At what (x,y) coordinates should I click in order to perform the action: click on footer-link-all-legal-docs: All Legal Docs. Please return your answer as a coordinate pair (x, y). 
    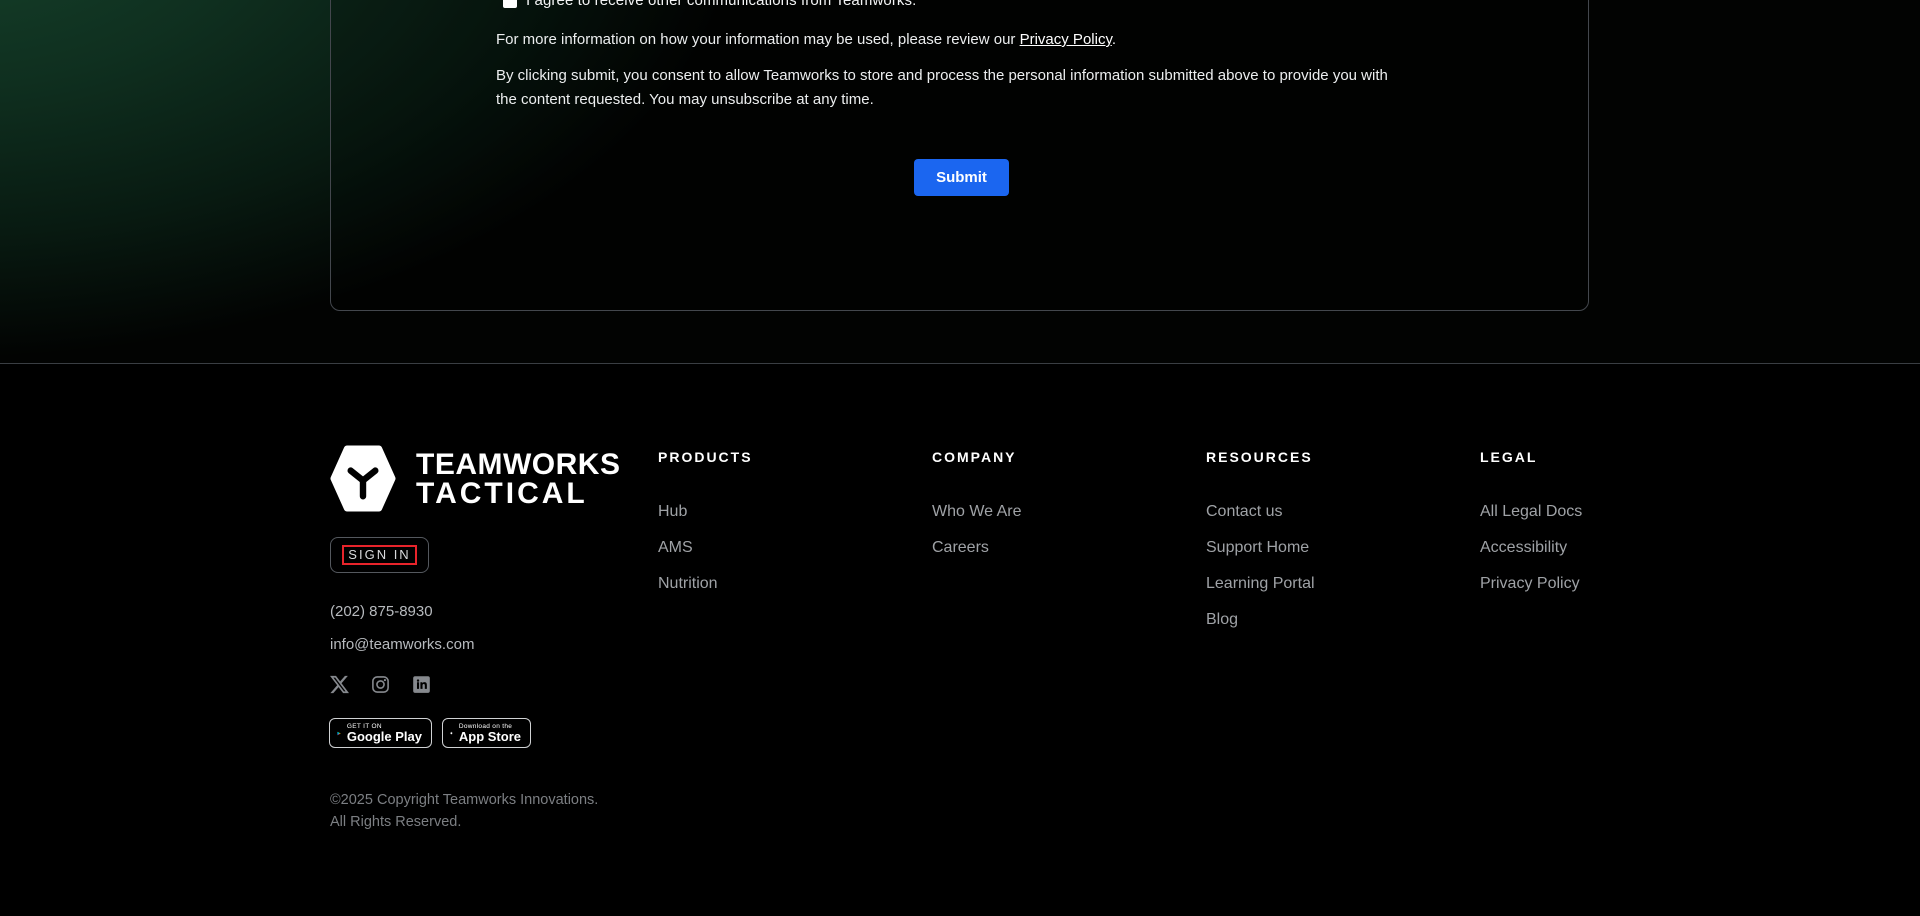
    Looking at the image, I should click on (1590, 511).